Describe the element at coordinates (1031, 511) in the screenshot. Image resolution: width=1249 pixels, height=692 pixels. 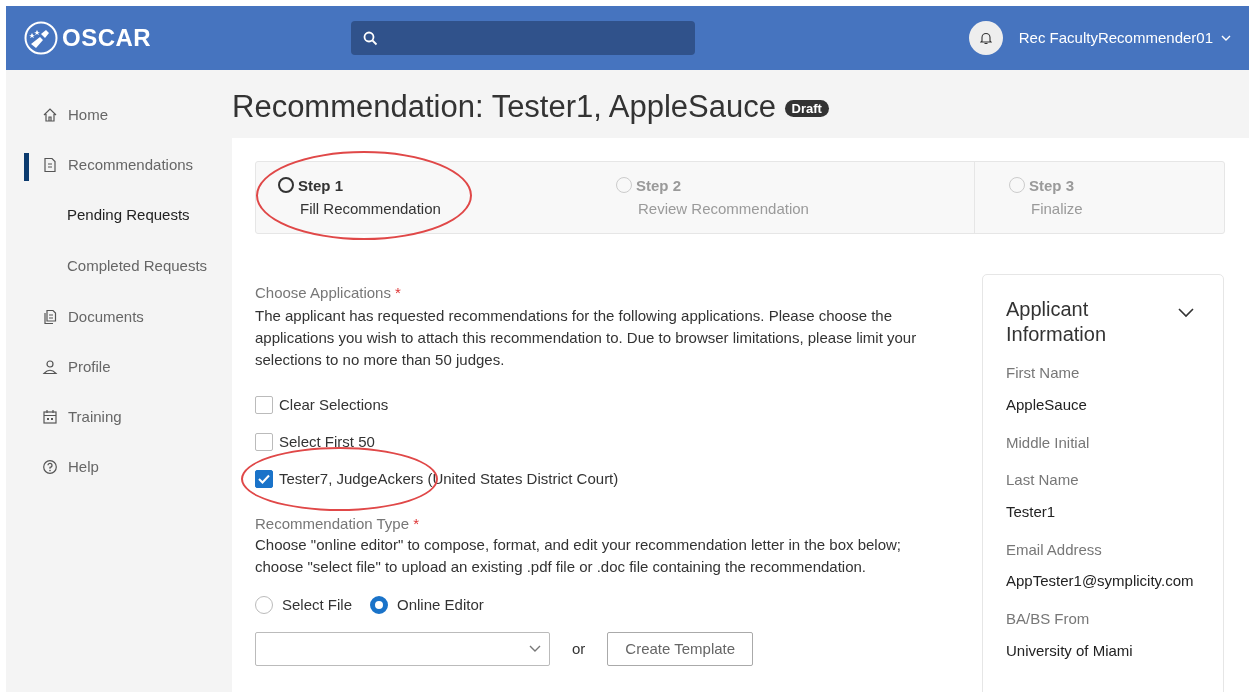
I see `field-value: Tester1` at that location.